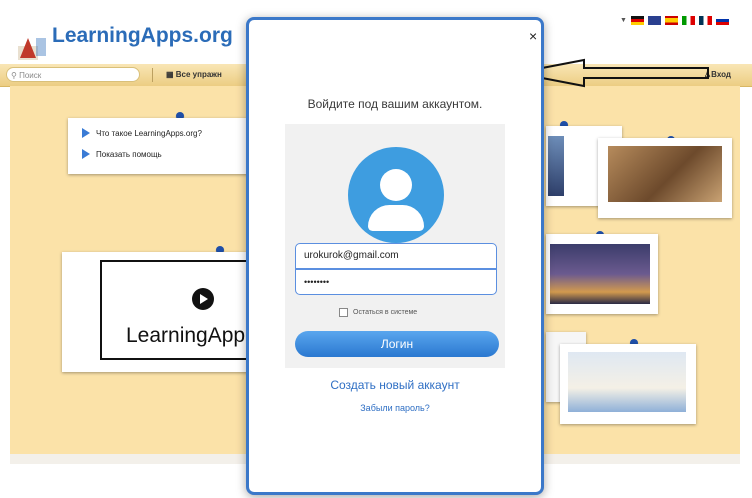  Describe the element at coordinates (385, 312) in the screenshot. I see `remember-label: Остаться в системе` at that location.